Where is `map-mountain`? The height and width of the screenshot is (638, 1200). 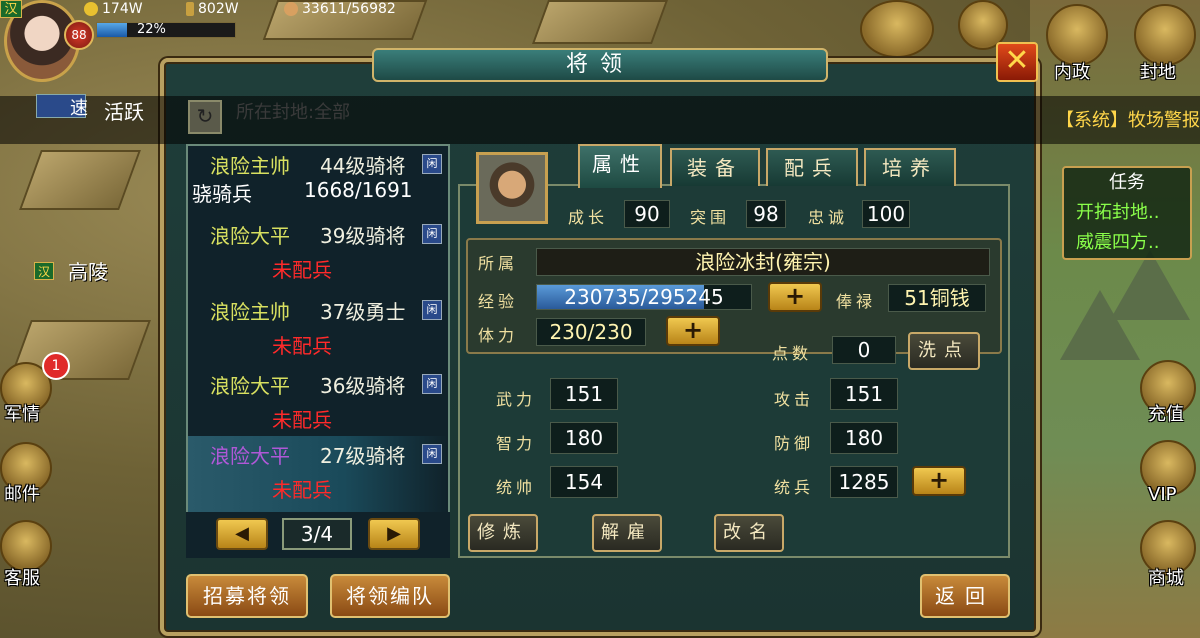 map-mountain is located at coordinates (1150, 285).